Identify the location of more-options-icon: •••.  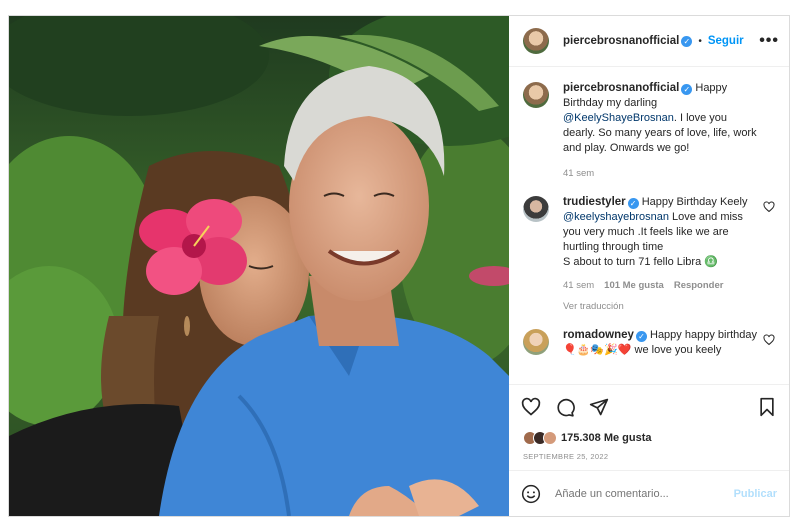
(769, 41).